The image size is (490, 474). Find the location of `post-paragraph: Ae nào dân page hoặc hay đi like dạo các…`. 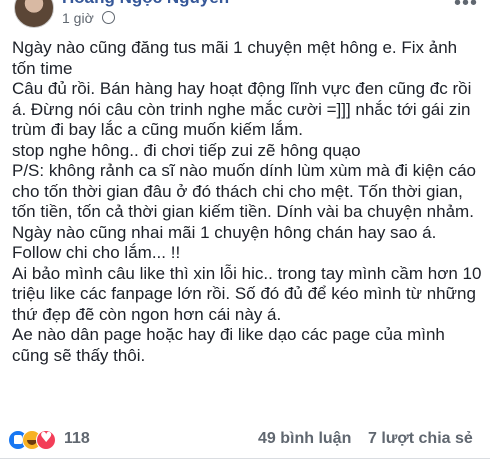

post-paragraph: Ae nào dân page hoặc hay đi like dạo các… is located at coordinates (228, 345).